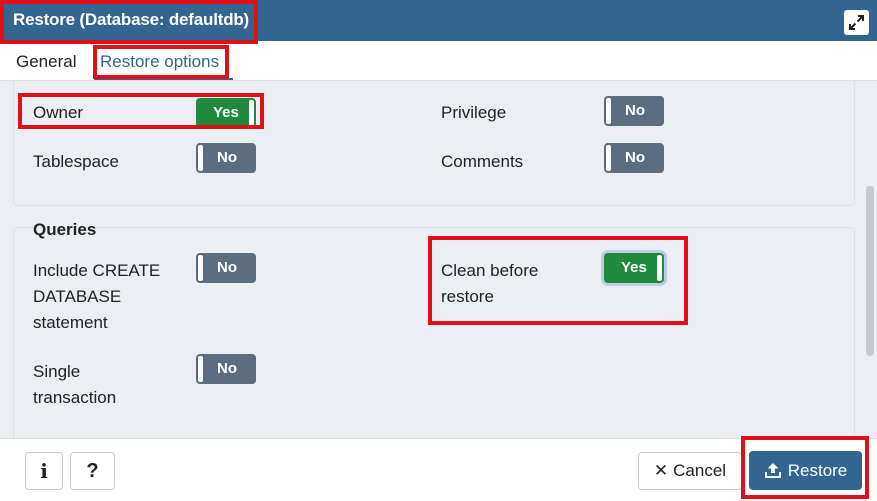  I want to click on tablespace-label: Tablespace, so click(76, 161).